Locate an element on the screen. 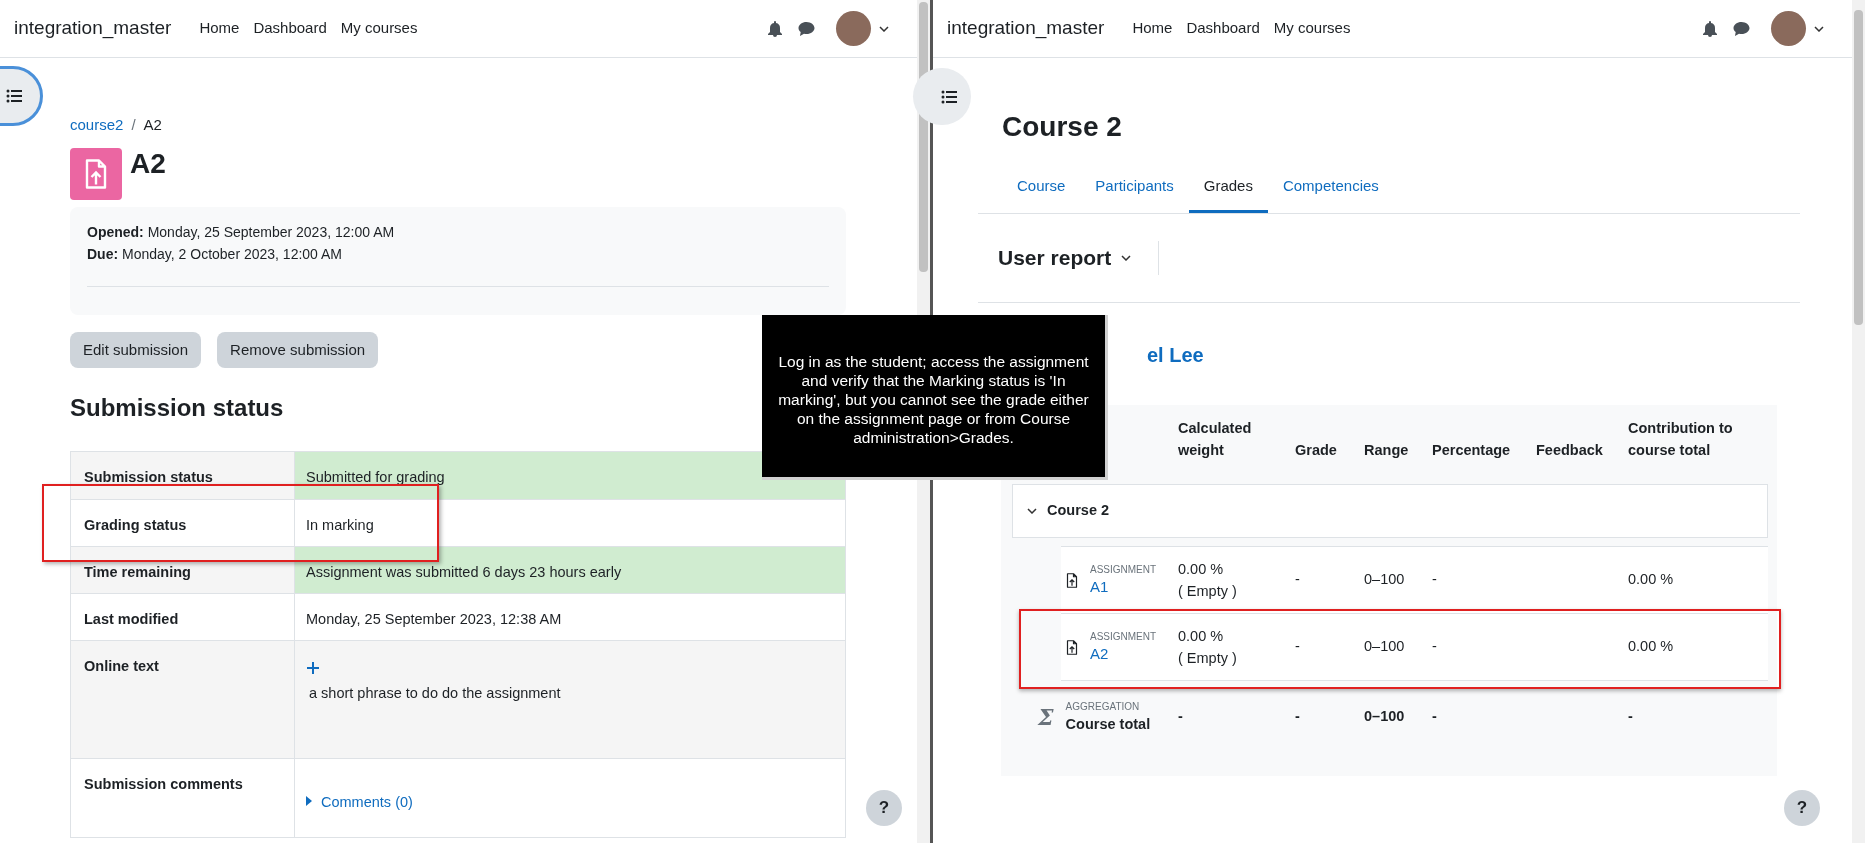 Image resolution: width=1865 pixels, height=843 pixels. online-text-content: a short phrase to do do the assignment is located at coordinates (435, 693).